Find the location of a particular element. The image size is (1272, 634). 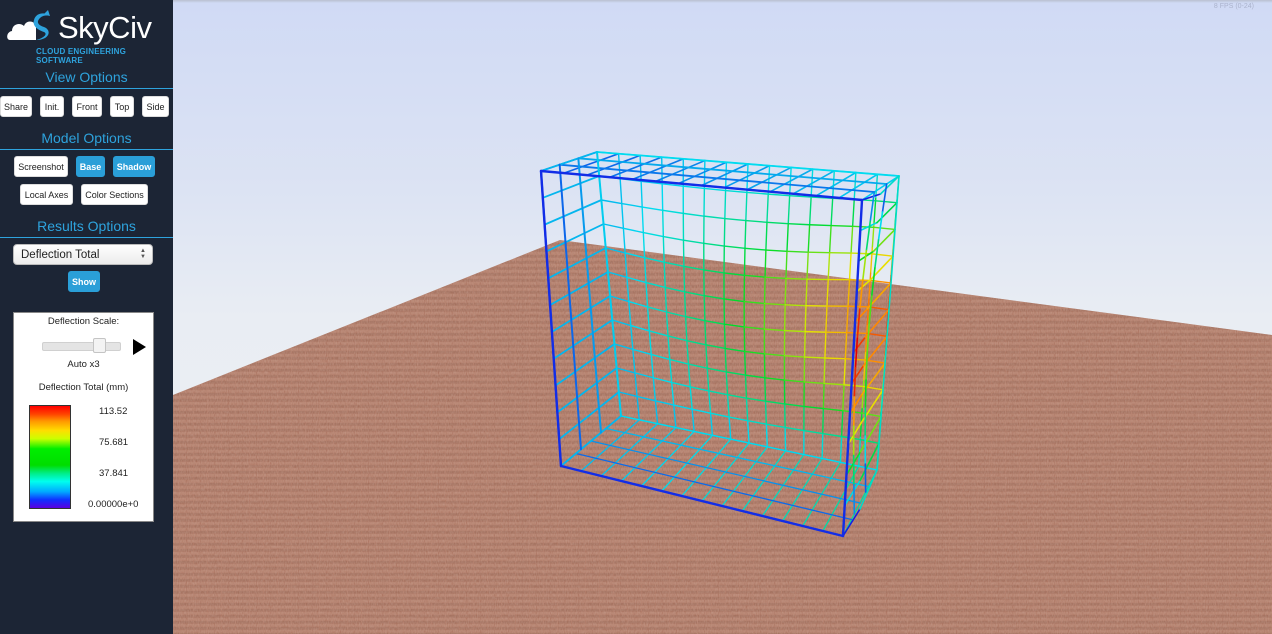

show-results-button: Show is located at coordinates (84, 281).